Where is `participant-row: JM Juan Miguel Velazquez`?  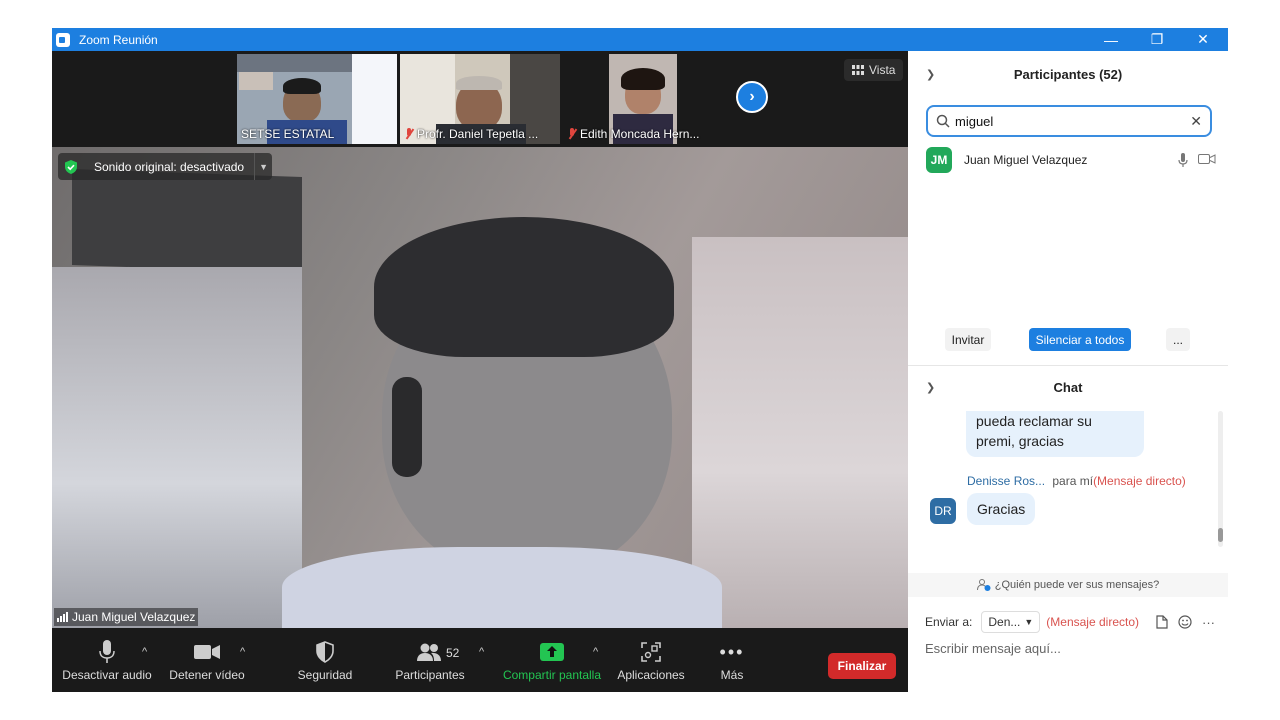 participant-row: JM Juan Miguel Velazquez is located at coordinates (1071, 160).